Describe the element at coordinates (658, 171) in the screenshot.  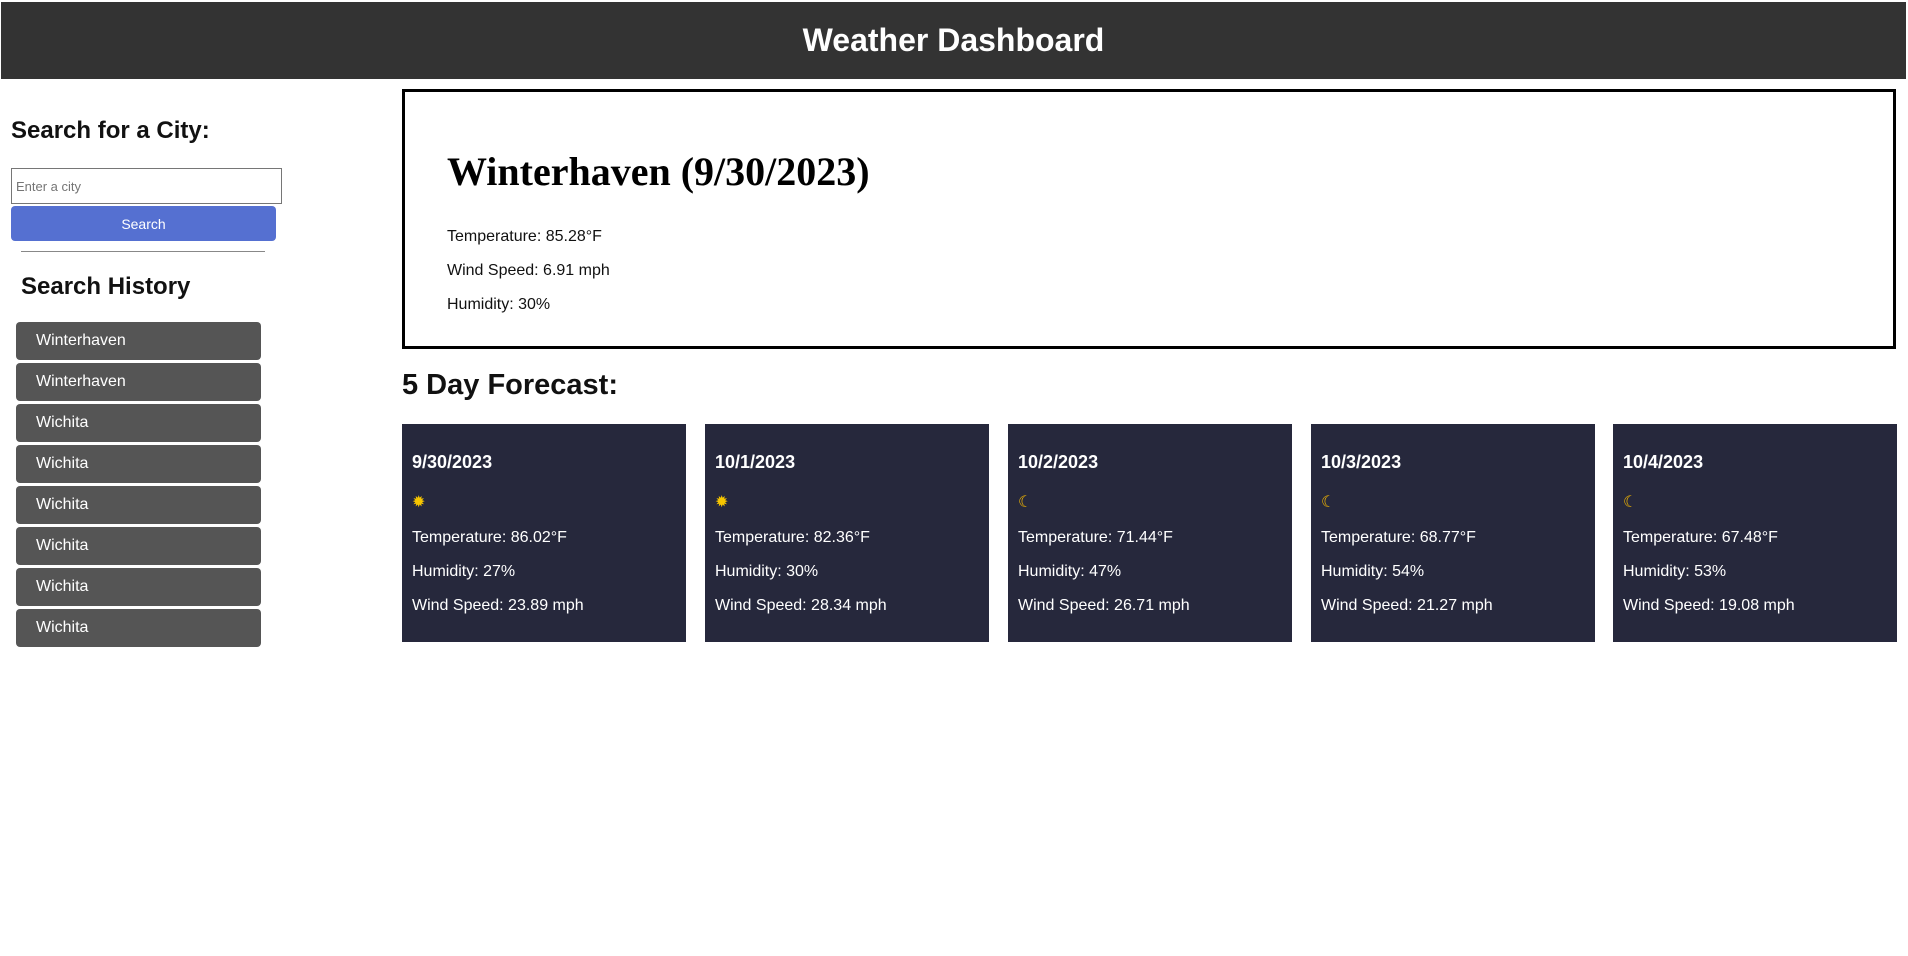
I see `current-city-title: Winterhaven (9/30/2023)` at that location.